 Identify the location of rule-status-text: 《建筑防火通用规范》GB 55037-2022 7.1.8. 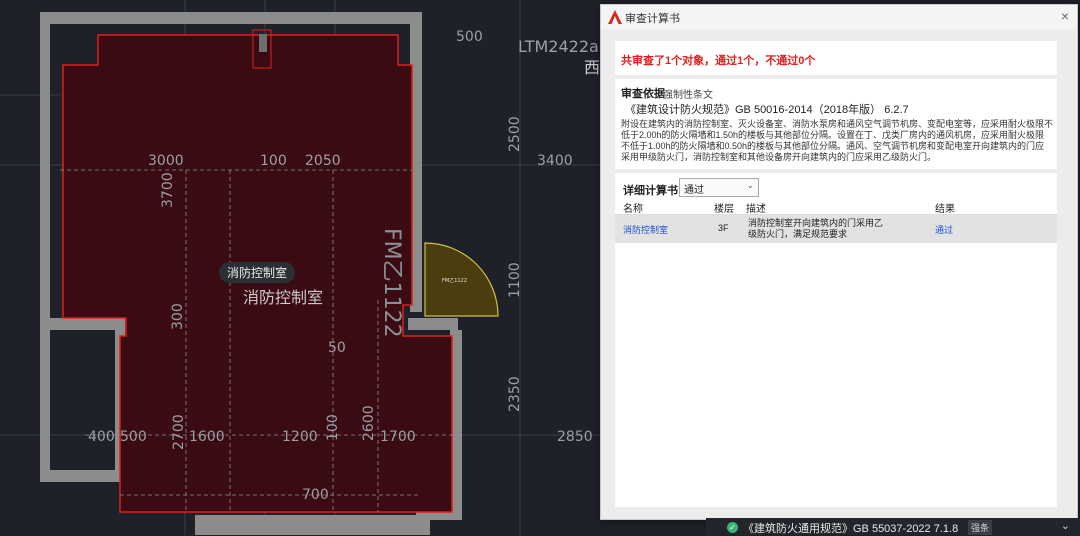
(851, 529).